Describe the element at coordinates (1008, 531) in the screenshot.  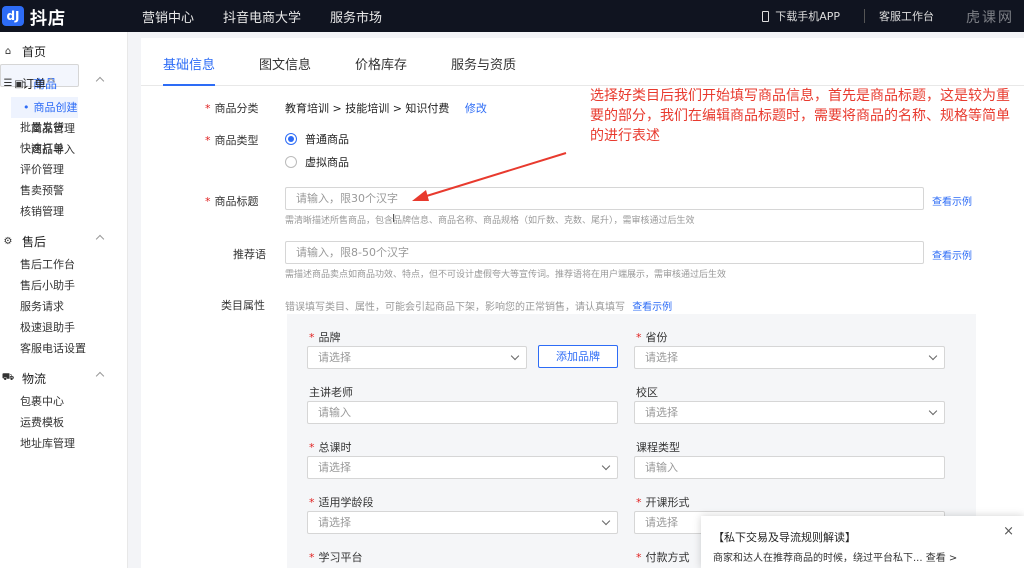
I see `close-icon: ×` at that location.